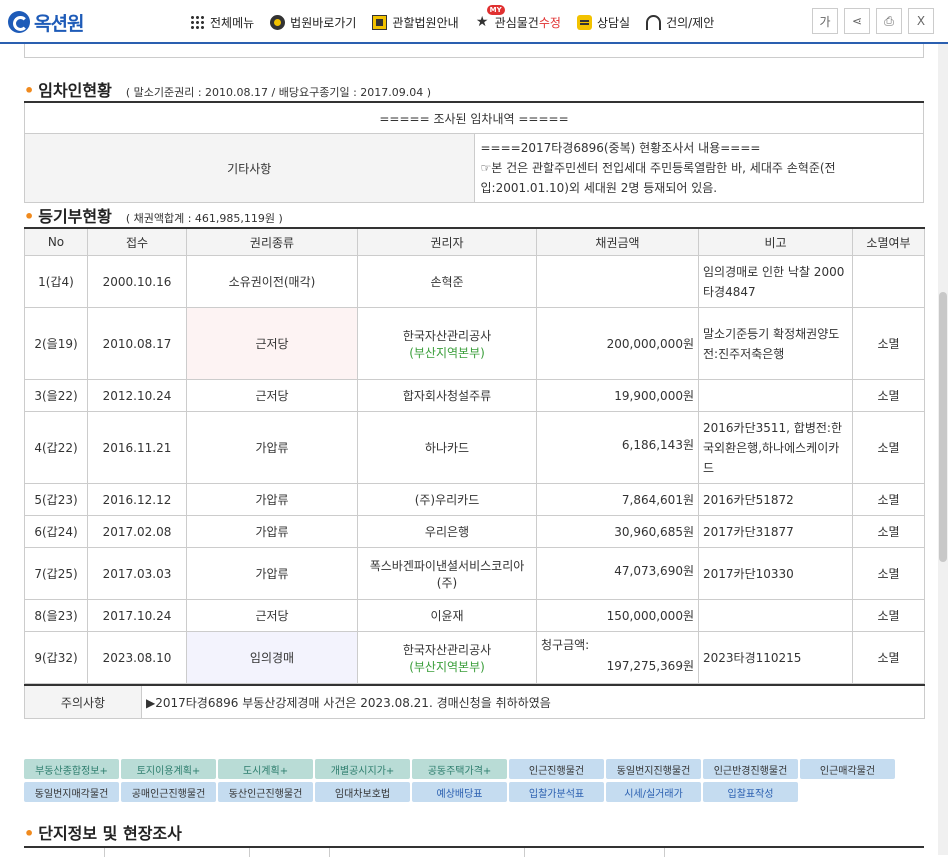 This screenshot has width=948, height=857. I want to click on cell-amount: 200,000,000원, so click(617, 343).